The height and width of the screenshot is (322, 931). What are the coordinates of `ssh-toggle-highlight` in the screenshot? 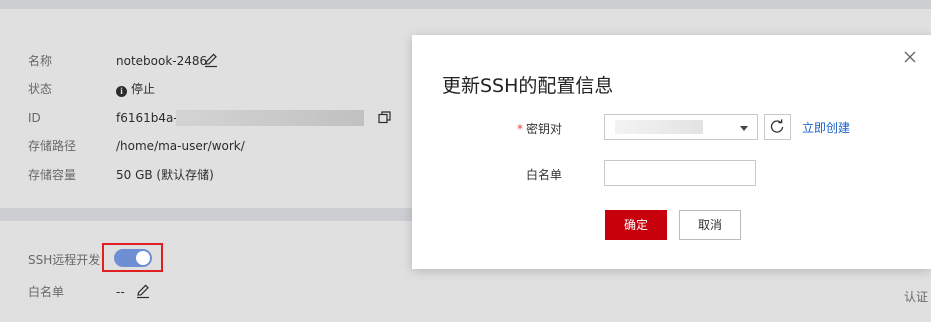 It's located at (132, 257).